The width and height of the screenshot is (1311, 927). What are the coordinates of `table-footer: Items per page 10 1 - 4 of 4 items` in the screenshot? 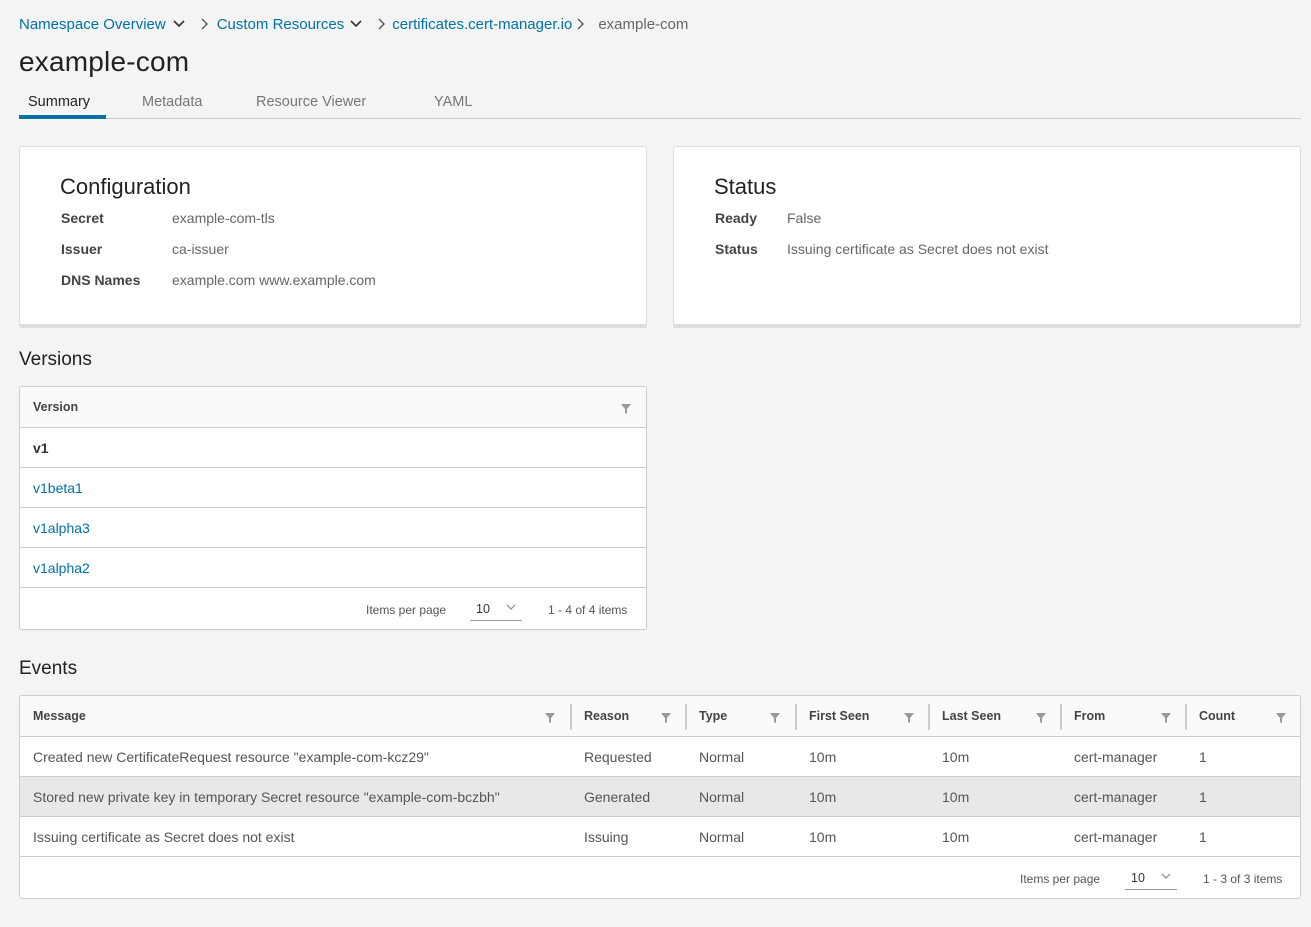 It's located at (333, 609).